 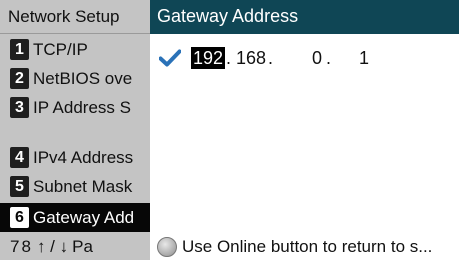 I want to click on ip-octet-4: 1, so click(x=364, y=58).